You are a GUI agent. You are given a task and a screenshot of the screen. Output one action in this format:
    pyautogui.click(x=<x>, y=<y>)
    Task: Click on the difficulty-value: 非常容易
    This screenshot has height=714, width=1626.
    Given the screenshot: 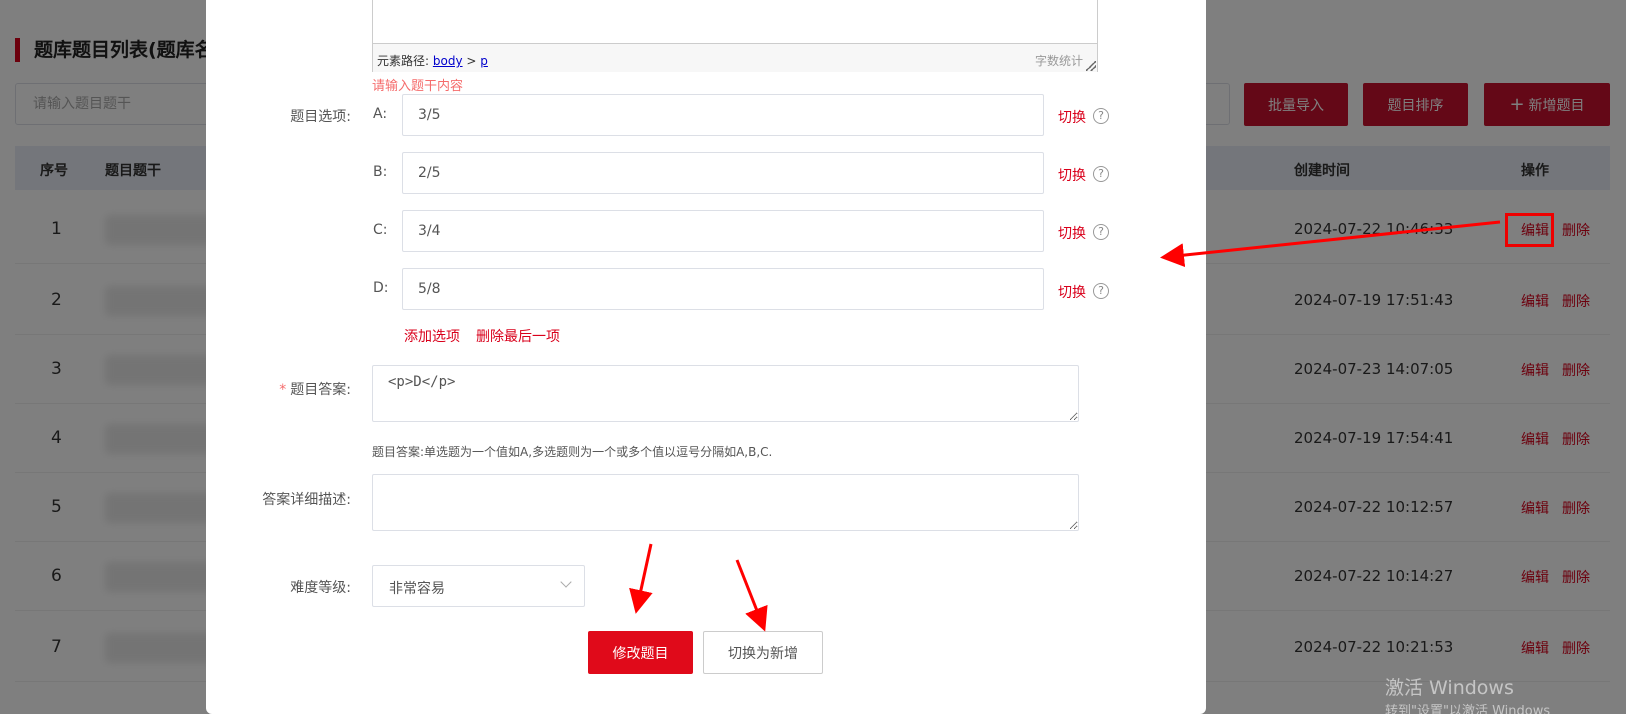 What is the action you would take?
    pyautogui.click(x=417, y=589)
    